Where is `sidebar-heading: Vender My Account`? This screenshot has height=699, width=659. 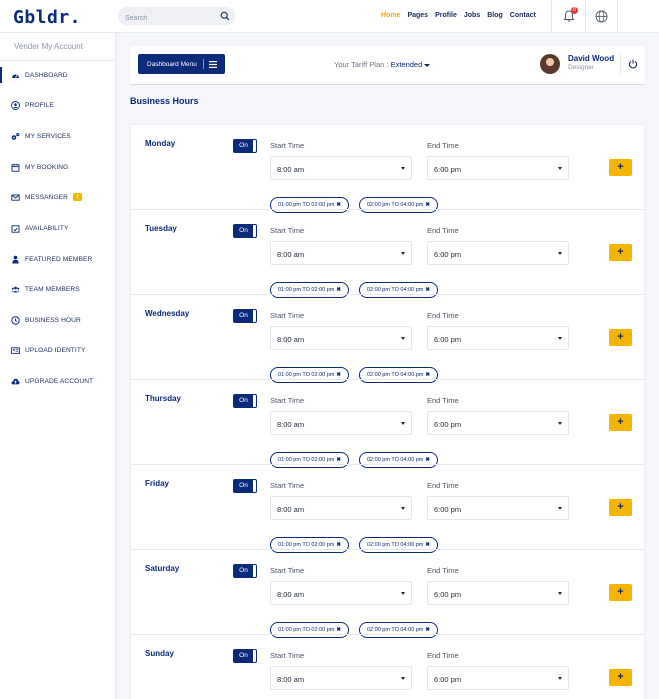 sidebar-heading: Vender My Account is located at coordinates (48, 46).